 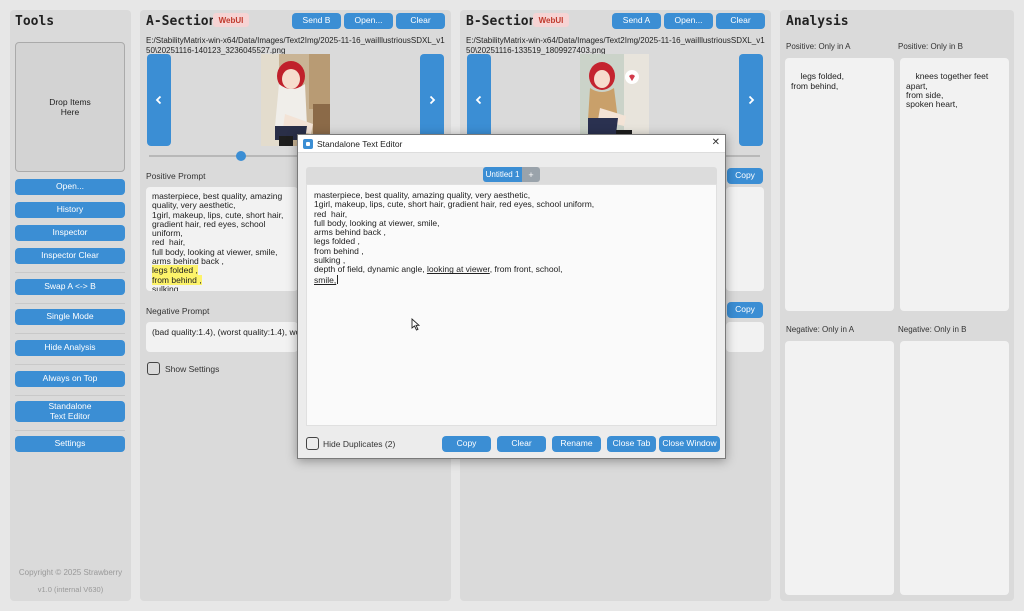 What do you see at coordinates (511, 144) in the screenshot?
I see `dialog-titlebar: Standalone Text Editor ✕` at bounding box center [511, 144].